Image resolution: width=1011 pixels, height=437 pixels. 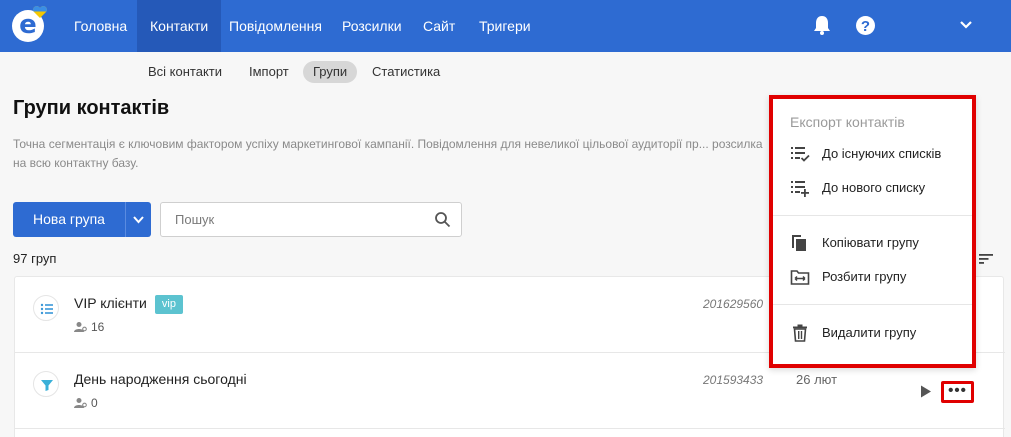 I want to click on search-box, so click(x=311, y=219).